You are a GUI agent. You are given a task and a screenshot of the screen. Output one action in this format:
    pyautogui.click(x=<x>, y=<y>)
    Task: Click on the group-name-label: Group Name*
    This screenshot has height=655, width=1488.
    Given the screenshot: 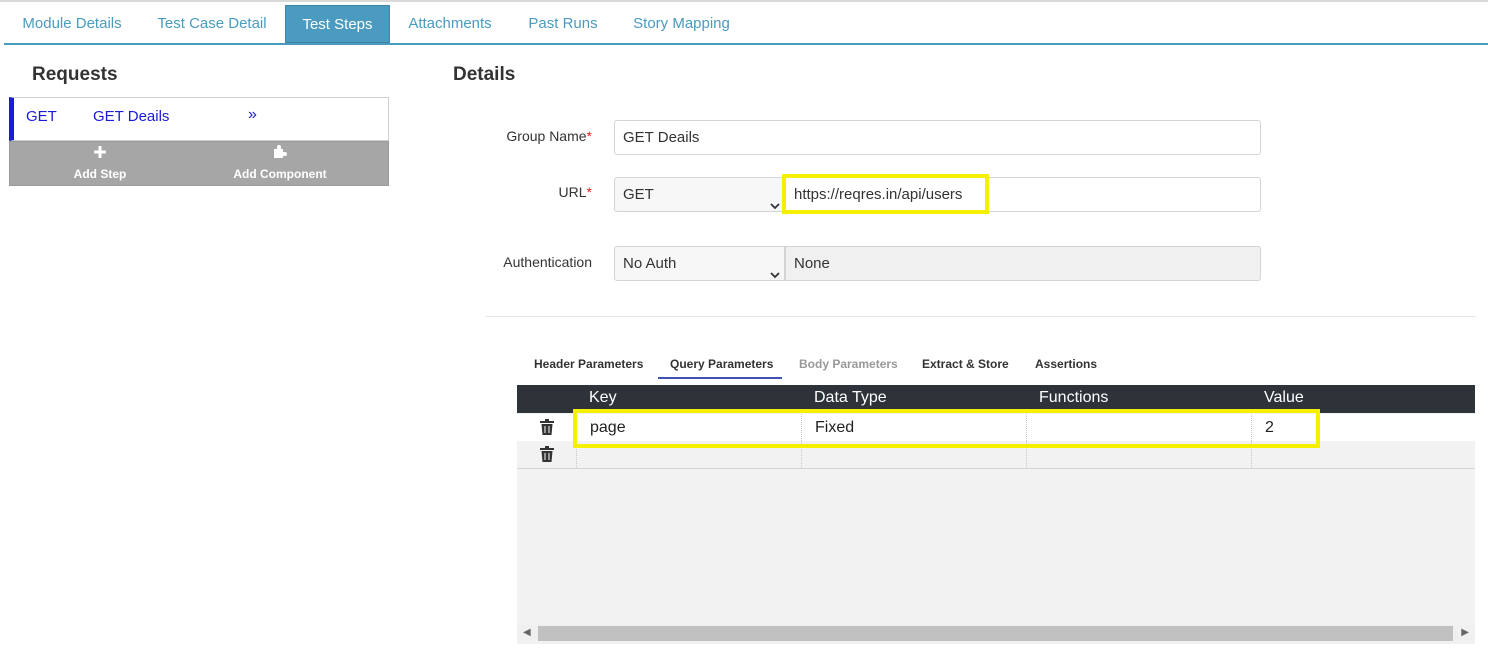 What is the action you would take?
    pyautogui.click(x=536, y=136)
    